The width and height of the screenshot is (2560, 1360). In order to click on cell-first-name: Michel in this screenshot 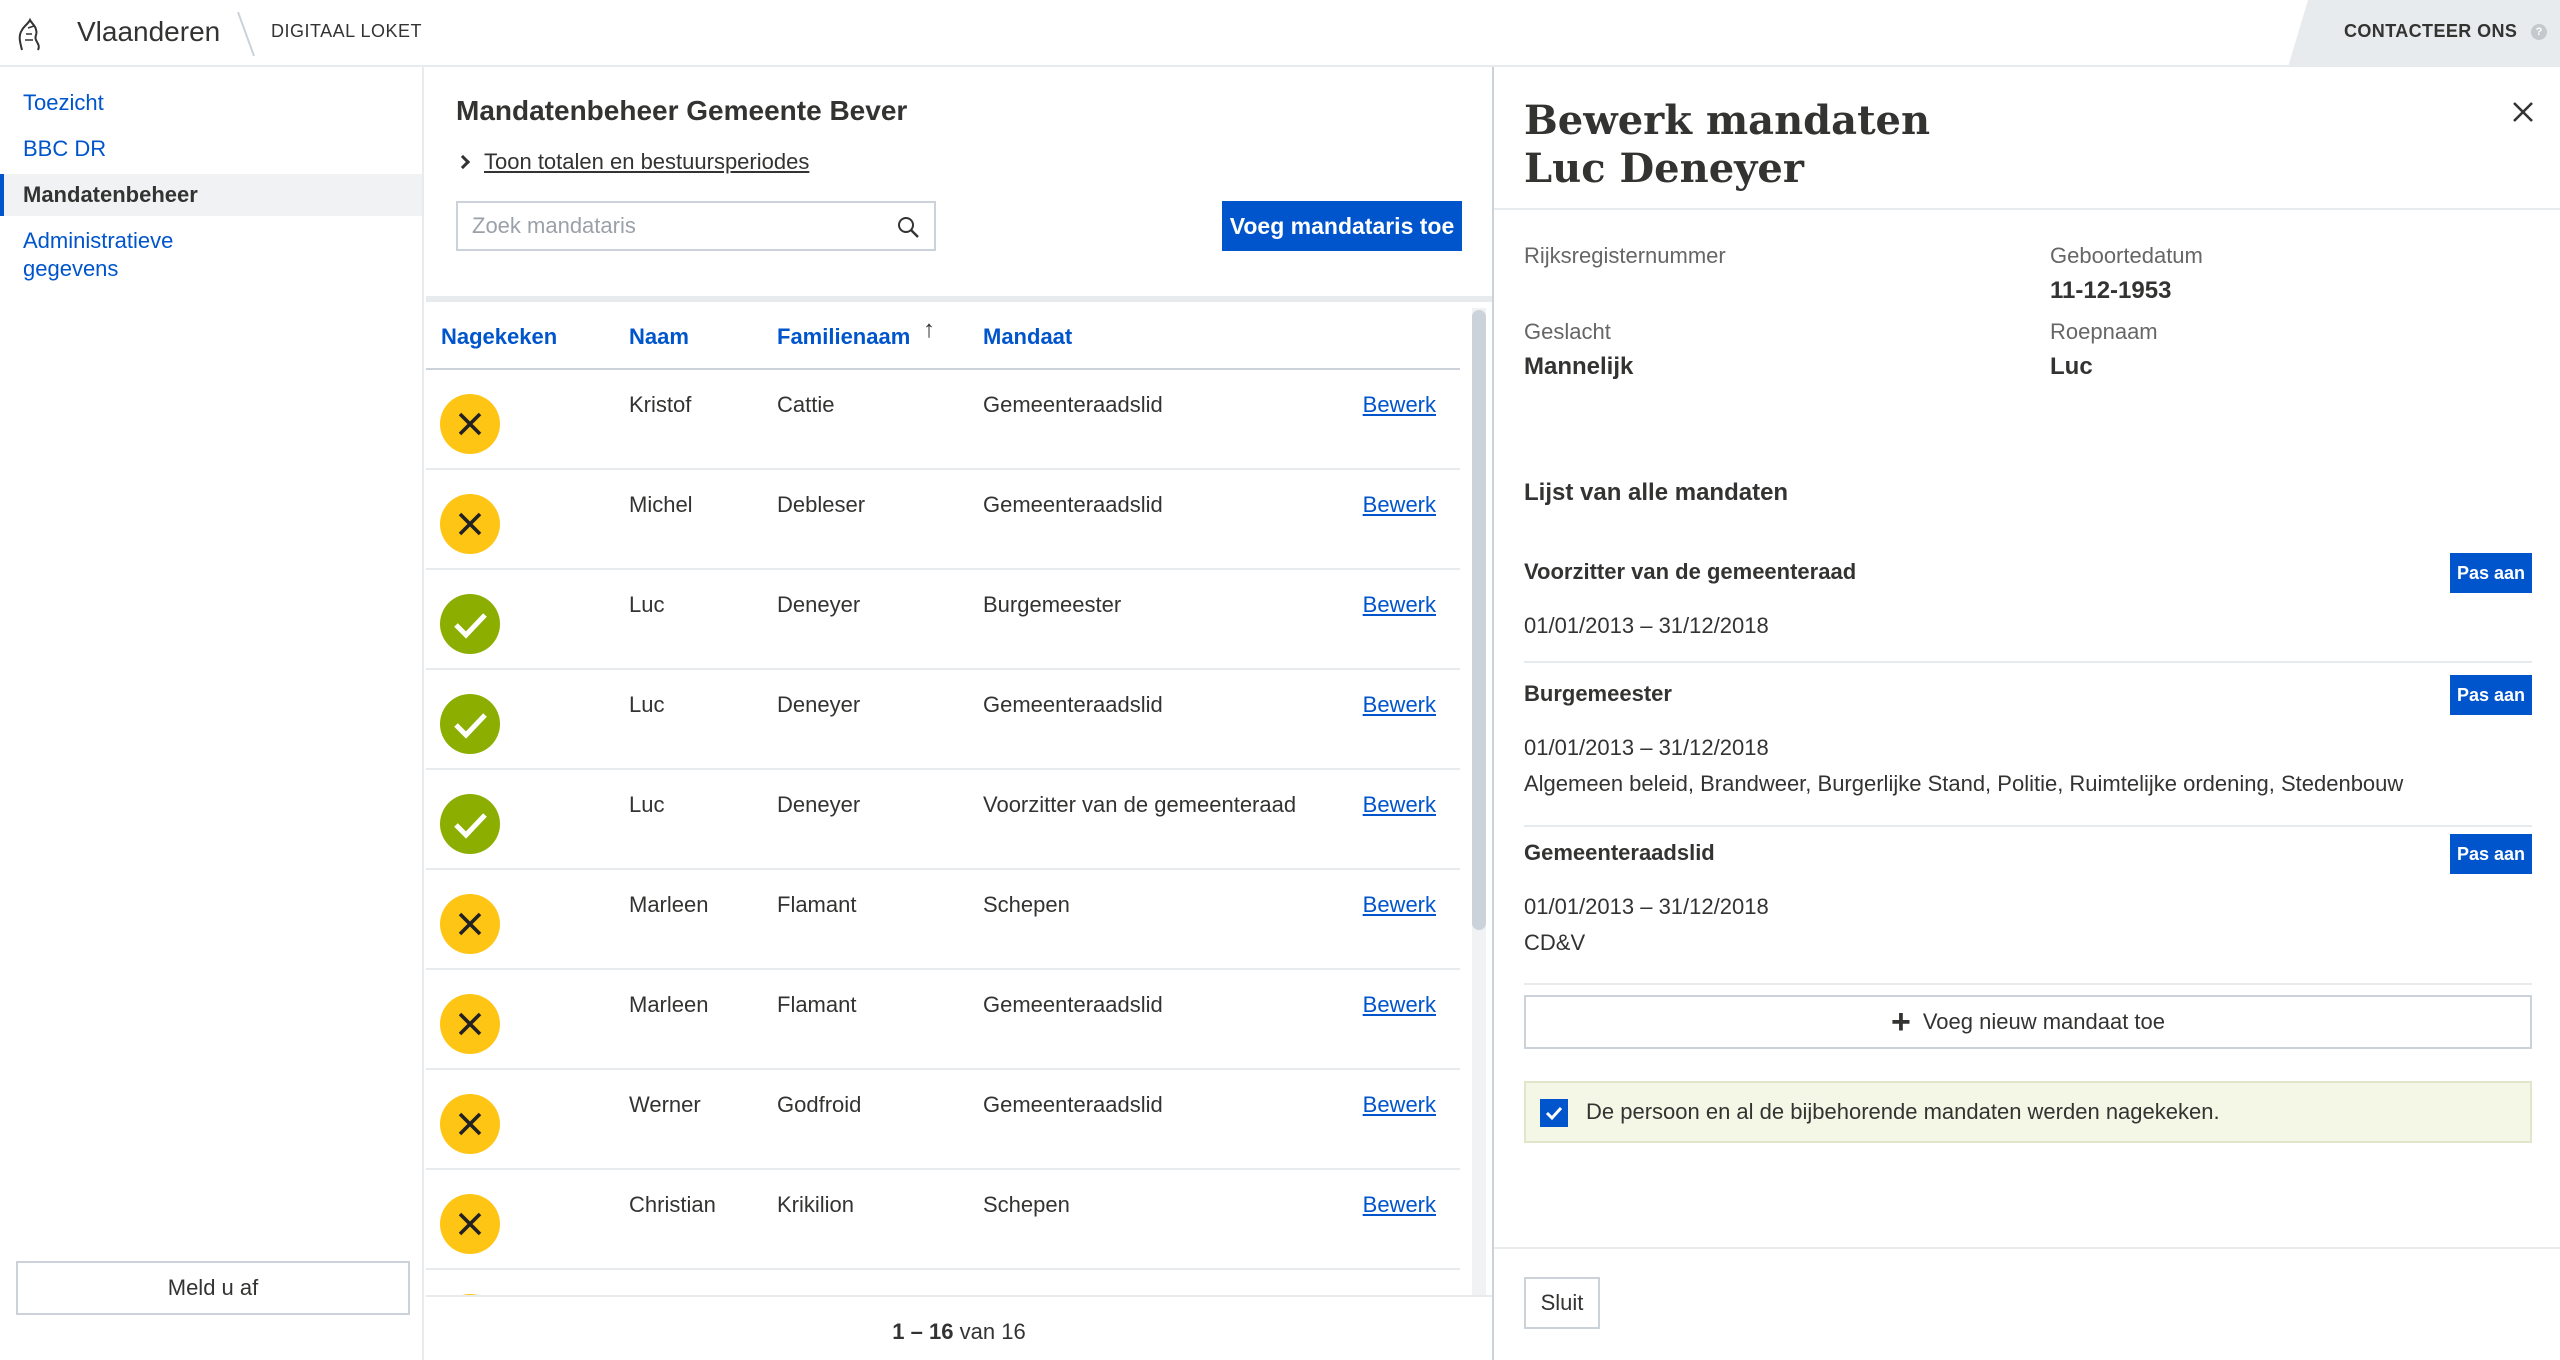, I will do `click(661, 504)`.